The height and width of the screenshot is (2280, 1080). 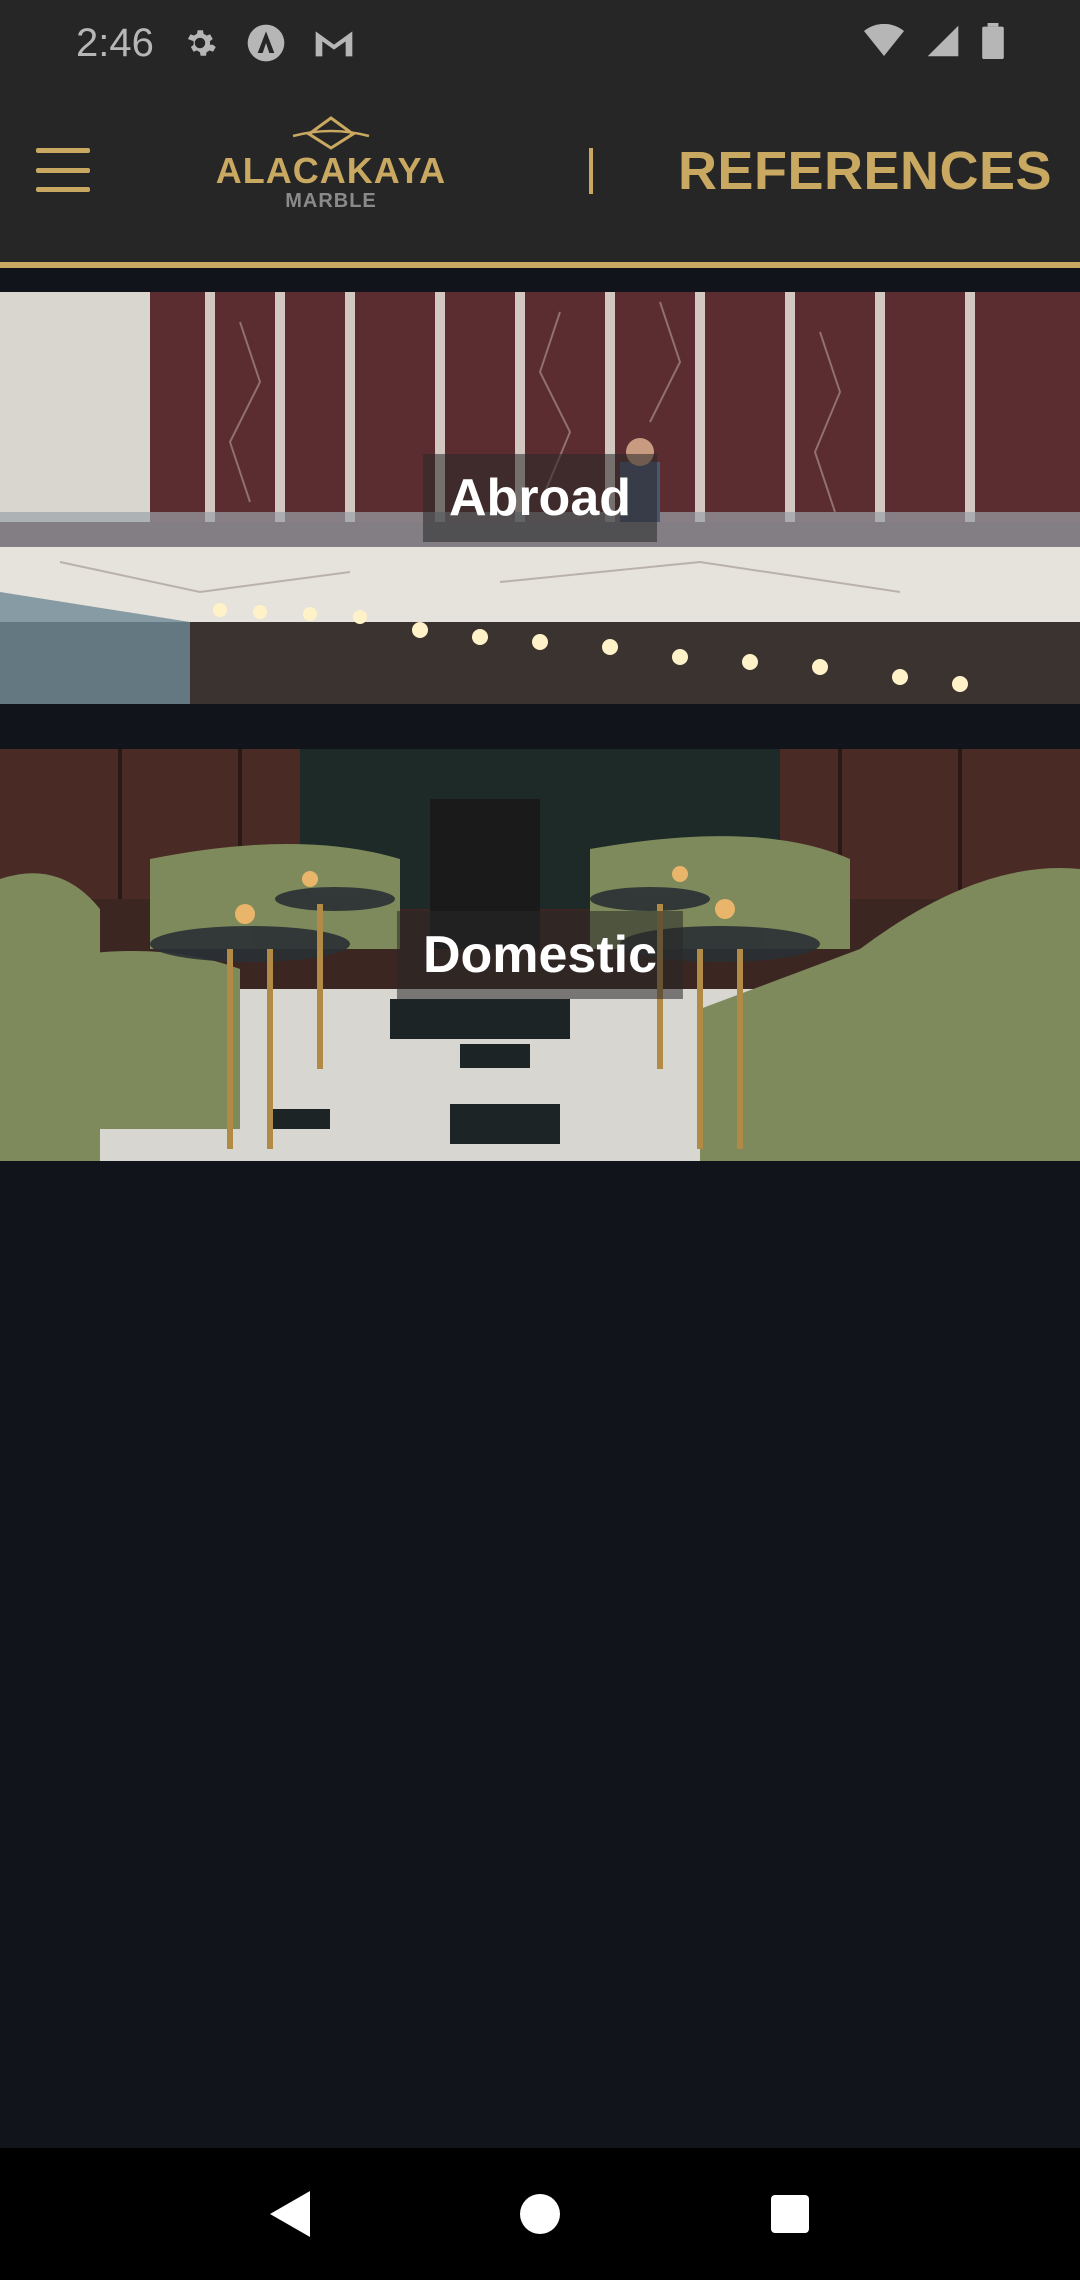 What do you see at coordinates (115, 42) in the screenshot?
I see `status-time: 2:46` at bounding box center [115, 42].